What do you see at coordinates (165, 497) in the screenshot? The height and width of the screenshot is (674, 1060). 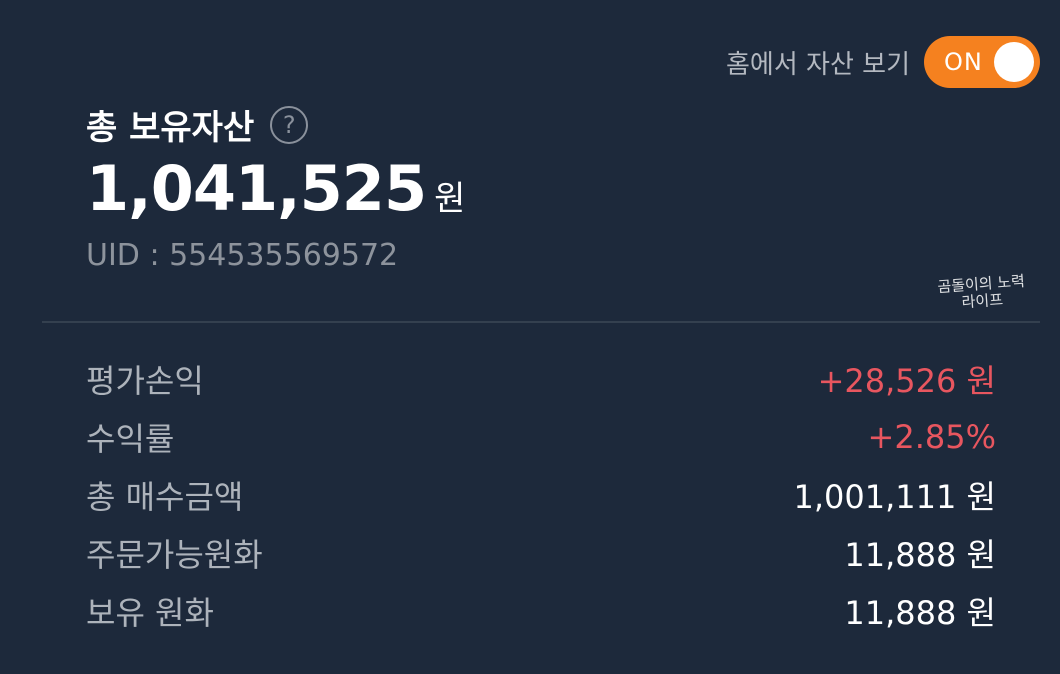 I see `row-label: 총 매수금액` at bounding box center [165, 497].